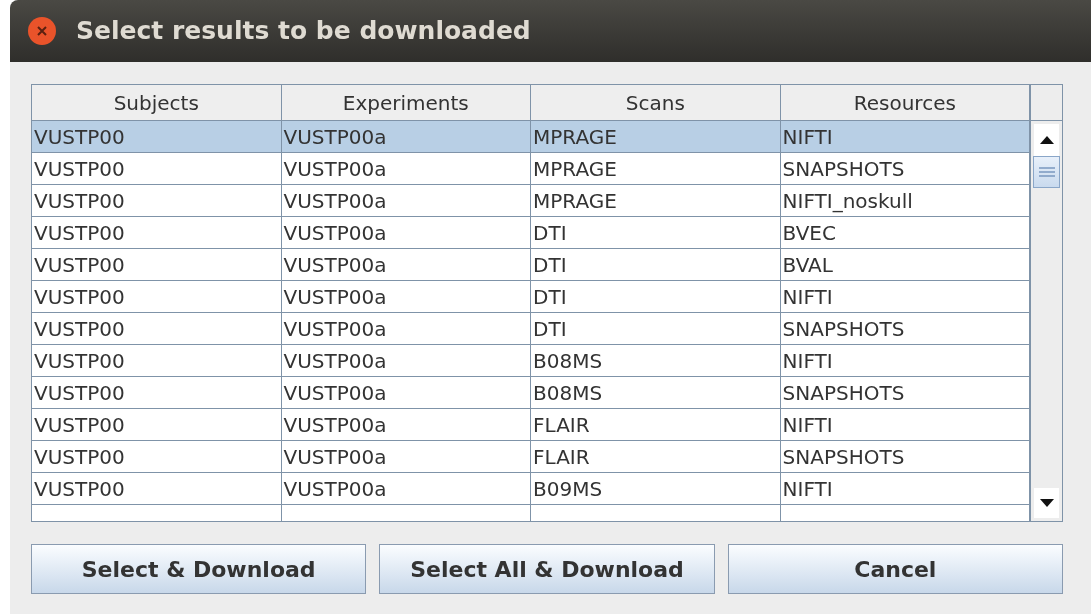 The image size is (1091, 614). What do you see at coordinates (406, 103) in the screenshot?
I see `column-header: Experiments` at bounding box center [406, 103].